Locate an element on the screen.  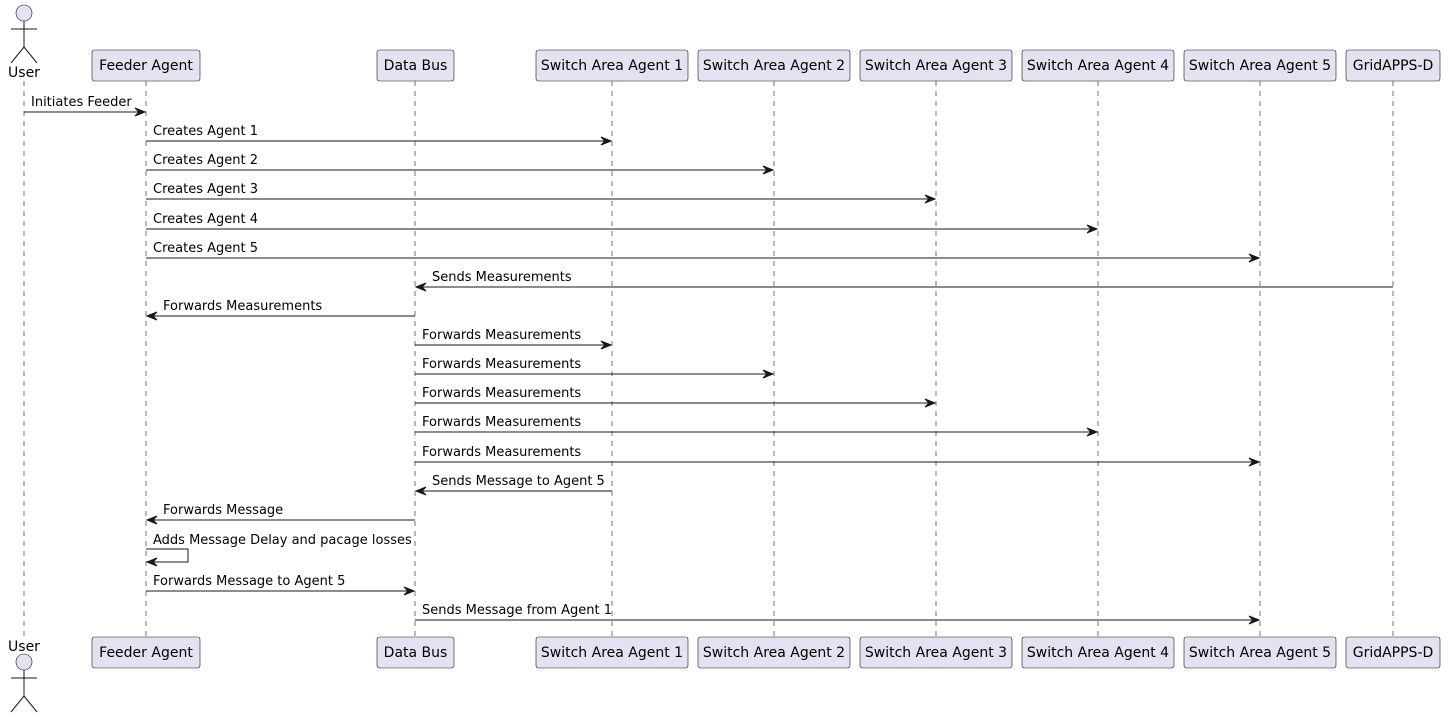
message-16: Adds Message Delay and pacage losses is located at coordinates (278, 550).